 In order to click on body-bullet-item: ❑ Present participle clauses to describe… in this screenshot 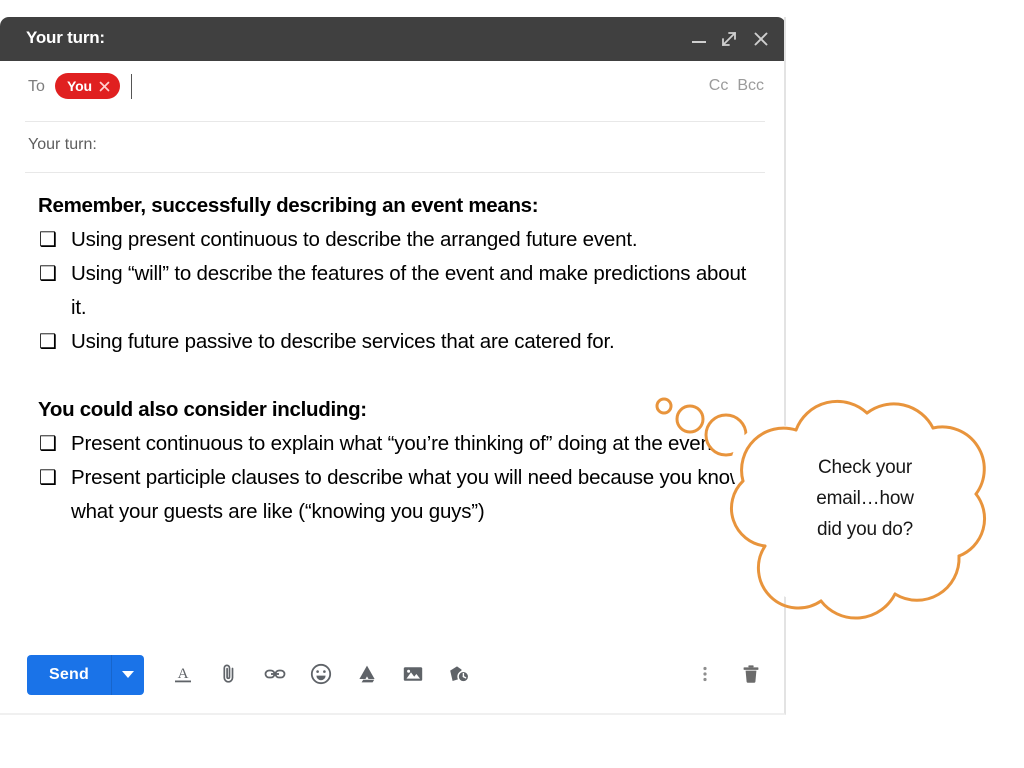, I will do `click(395, 495)`.